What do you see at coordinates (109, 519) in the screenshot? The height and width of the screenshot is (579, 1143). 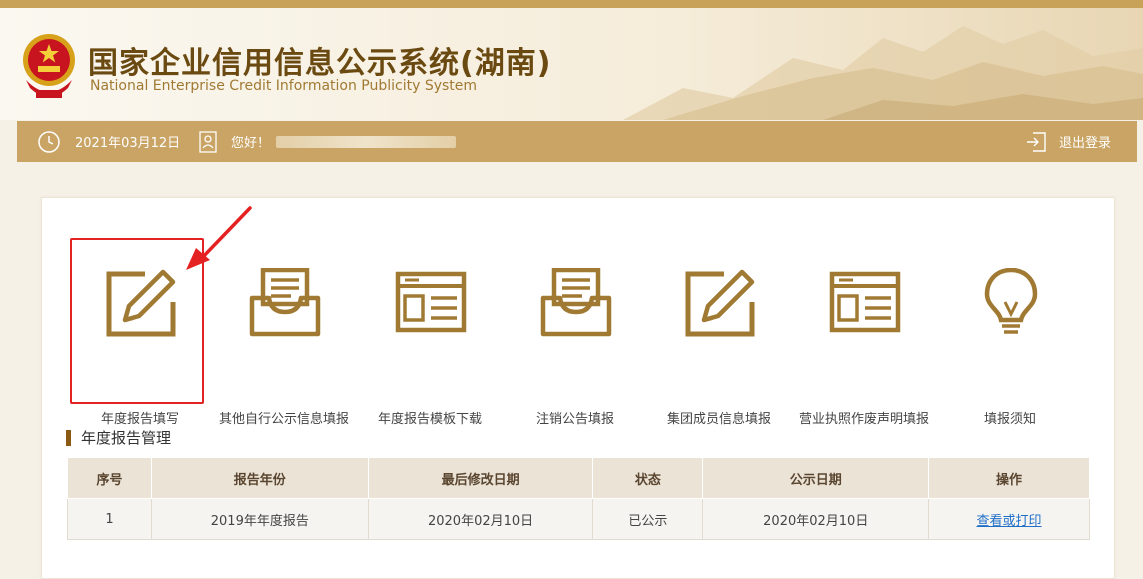 I see `cell-serial: 1` at bounding box center [109, 519].